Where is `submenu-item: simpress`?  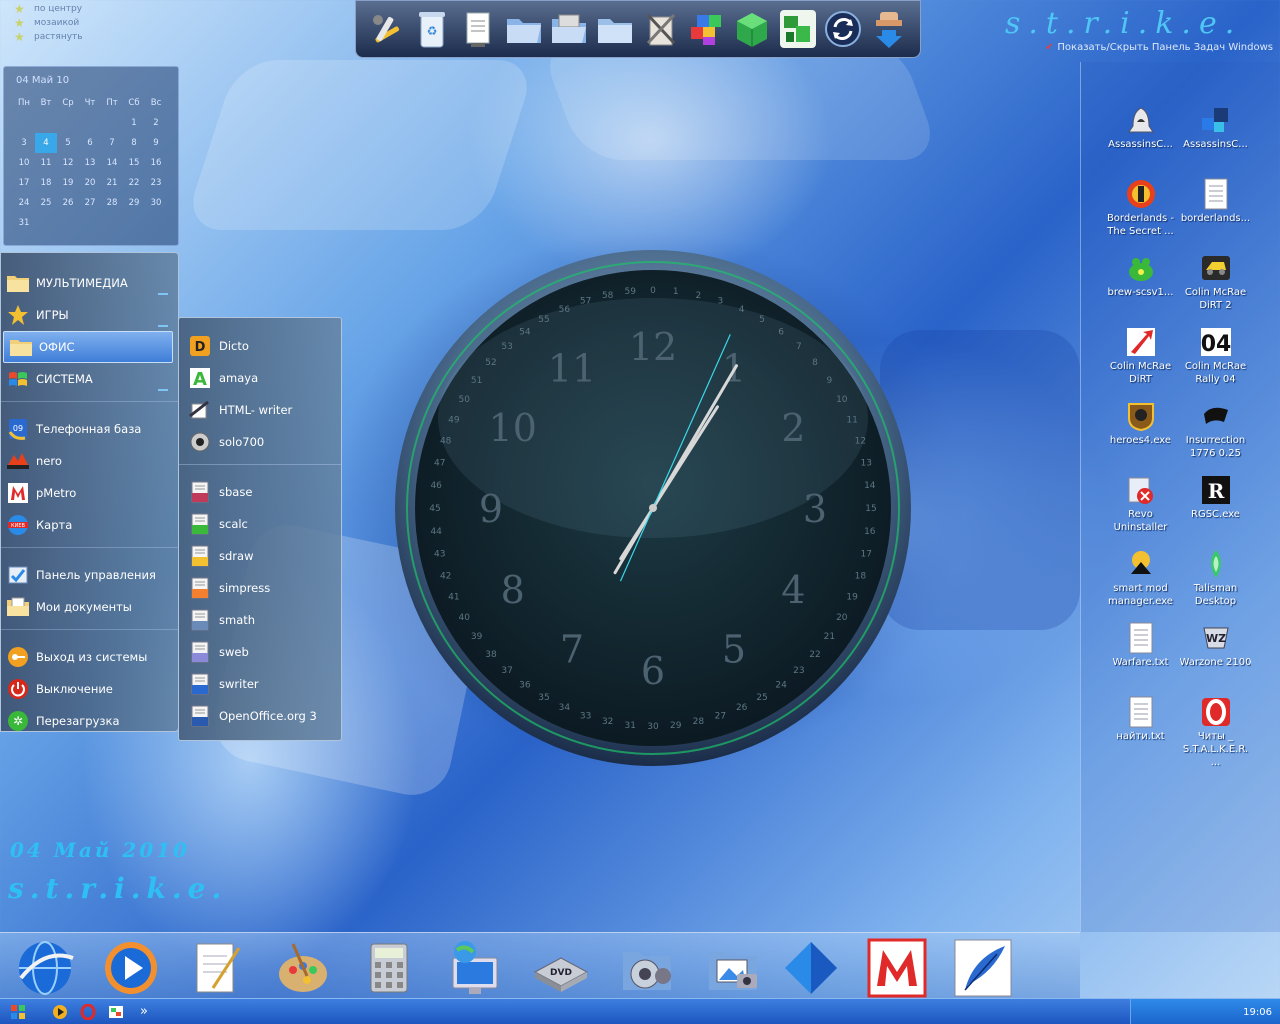
submenu-item: simpress is located at coordinates (260, 588).